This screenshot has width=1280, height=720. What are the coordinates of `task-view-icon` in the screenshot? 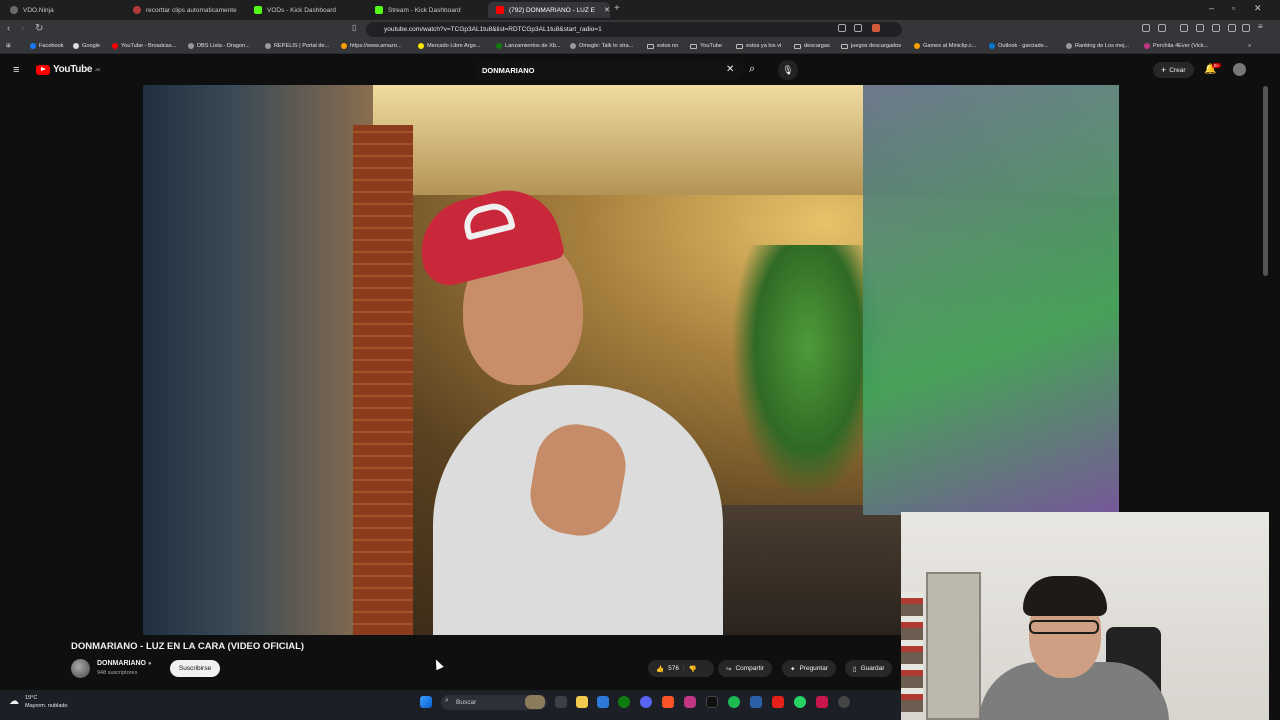 It's located at (561, 702).